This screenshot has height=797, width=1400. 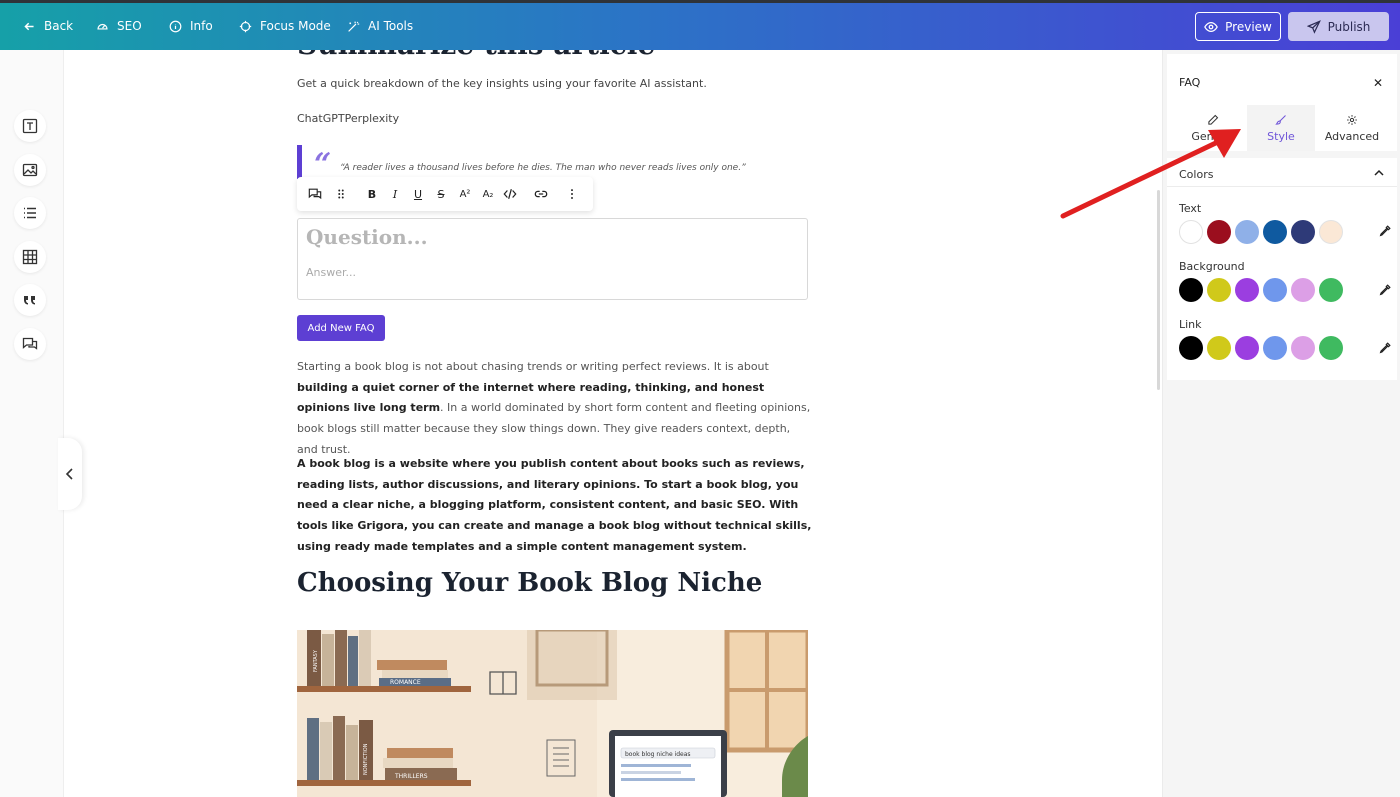 I want to click on back-label: Back, so click(x=59, y=26).